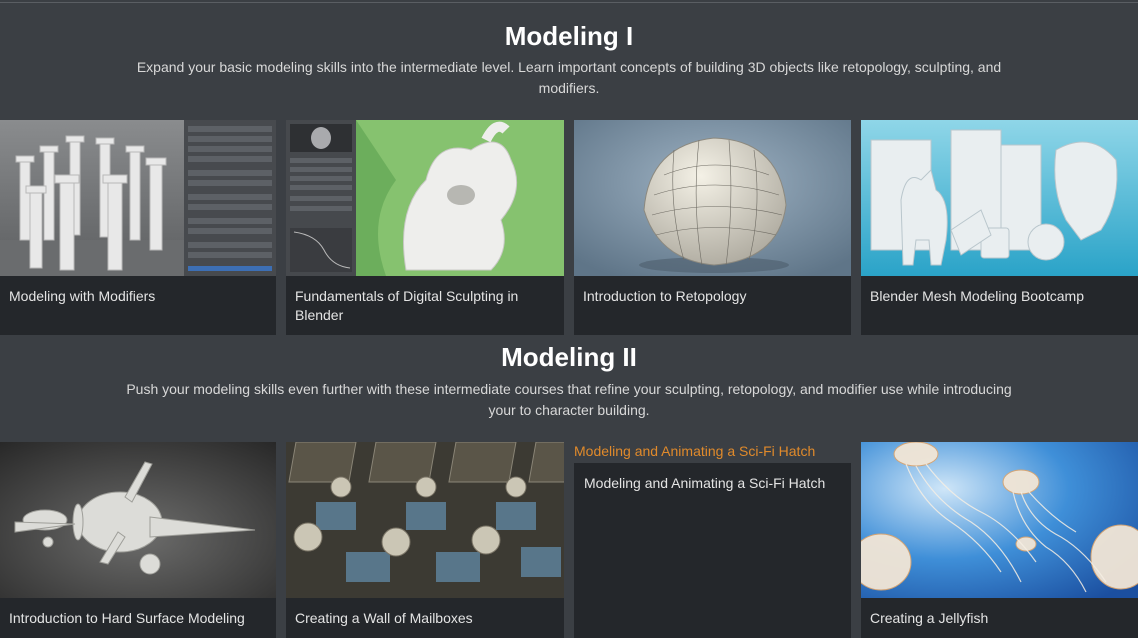  Describe the element at coordinates (569, 36) in the screenshot. I see `section-title-modeling-1: Modeling I` at that location.